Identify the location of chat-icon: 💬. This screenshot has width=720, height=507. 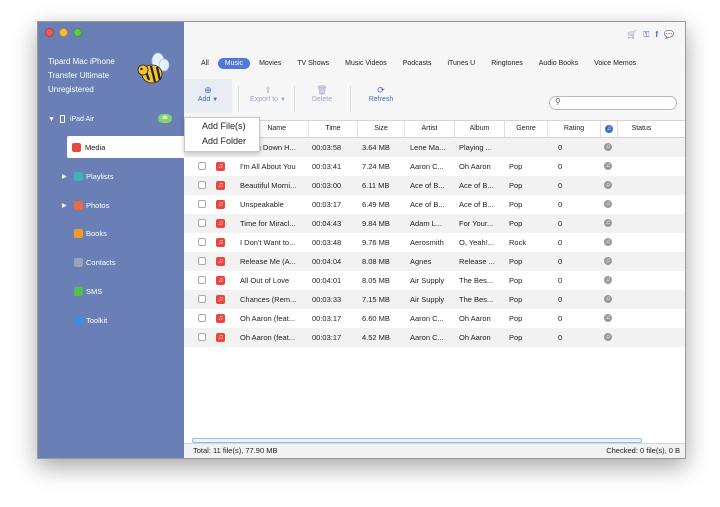
(669, 35).